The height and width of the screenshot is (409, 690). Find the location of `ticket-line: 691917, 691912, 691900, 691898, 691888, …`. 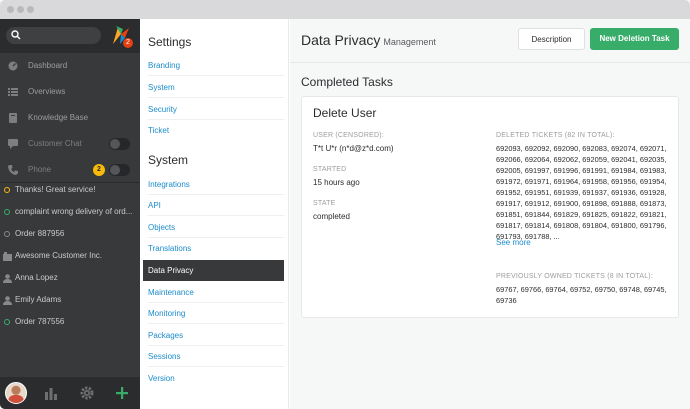

ticket-line: 691917, 691912, 691900, 691898, 691888, … is located at coordinates (581, 203).